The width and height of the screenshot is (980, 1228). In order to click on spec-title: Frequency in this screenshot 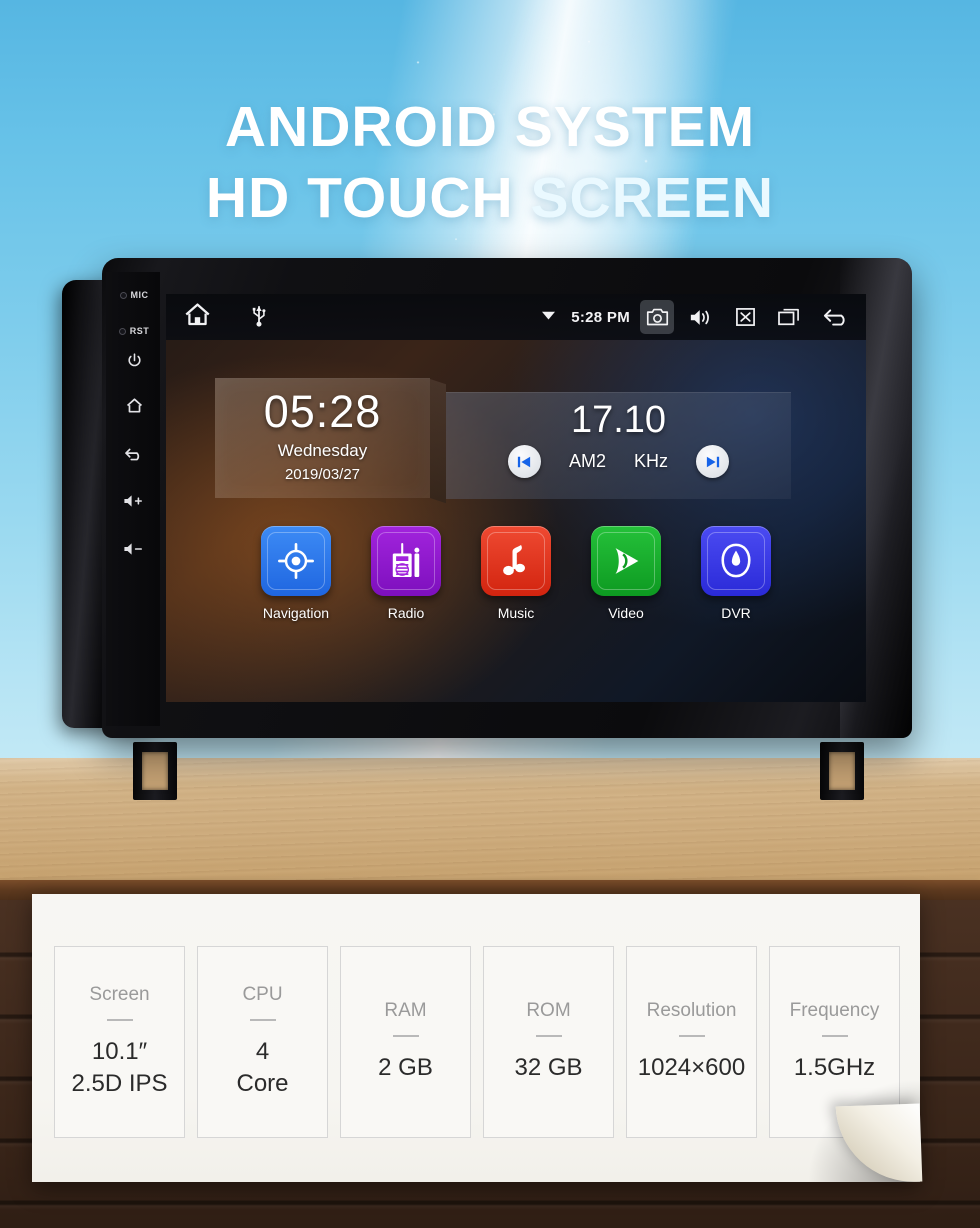, I will do `click(834, 1010)`.